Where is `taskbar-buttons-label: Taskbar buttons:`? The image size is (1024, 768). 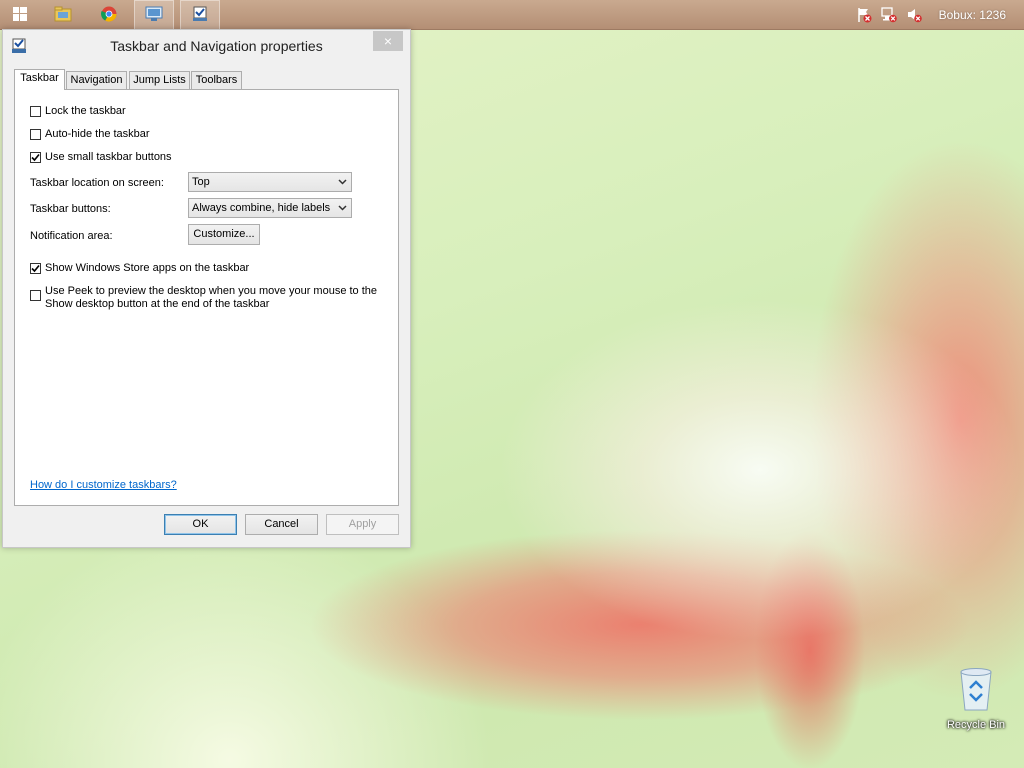 taskbar-buttons-label: Taskbar buttons: is located at coordinates (70, 209).